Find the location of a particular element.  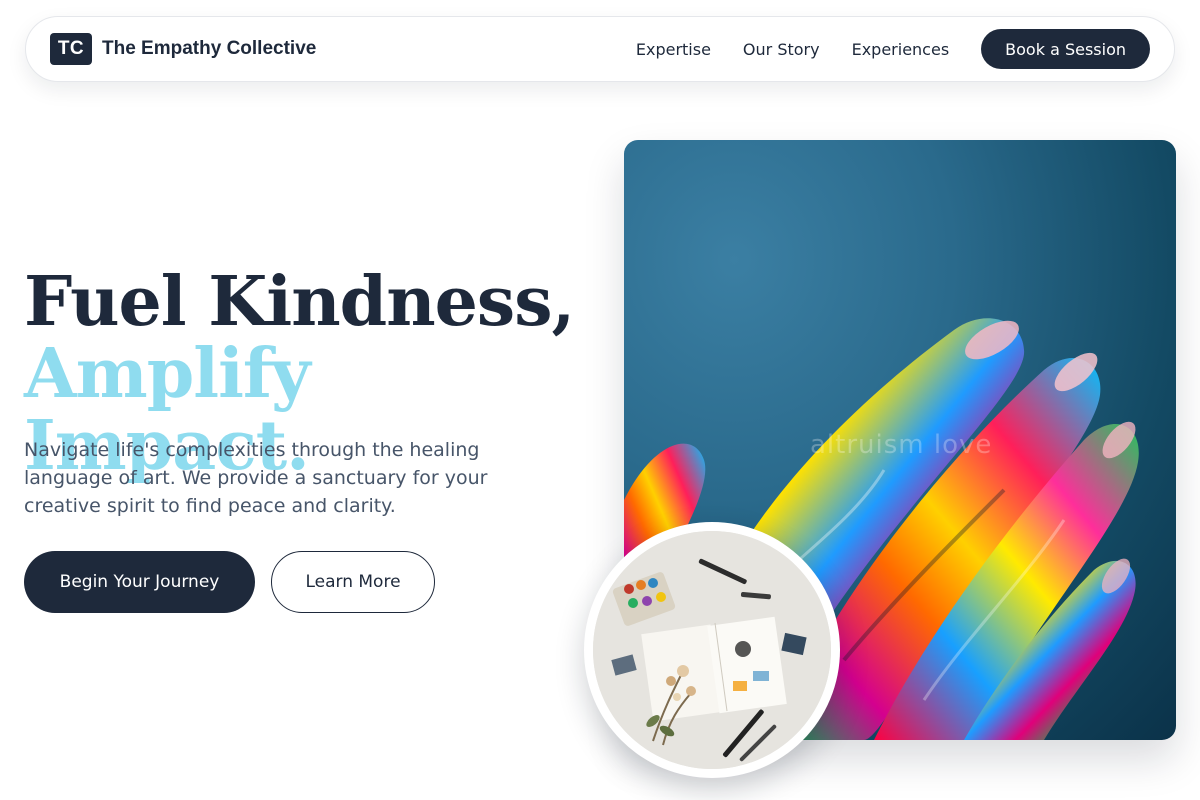

inset-image-art-journal is located at coordinates (712, 650).